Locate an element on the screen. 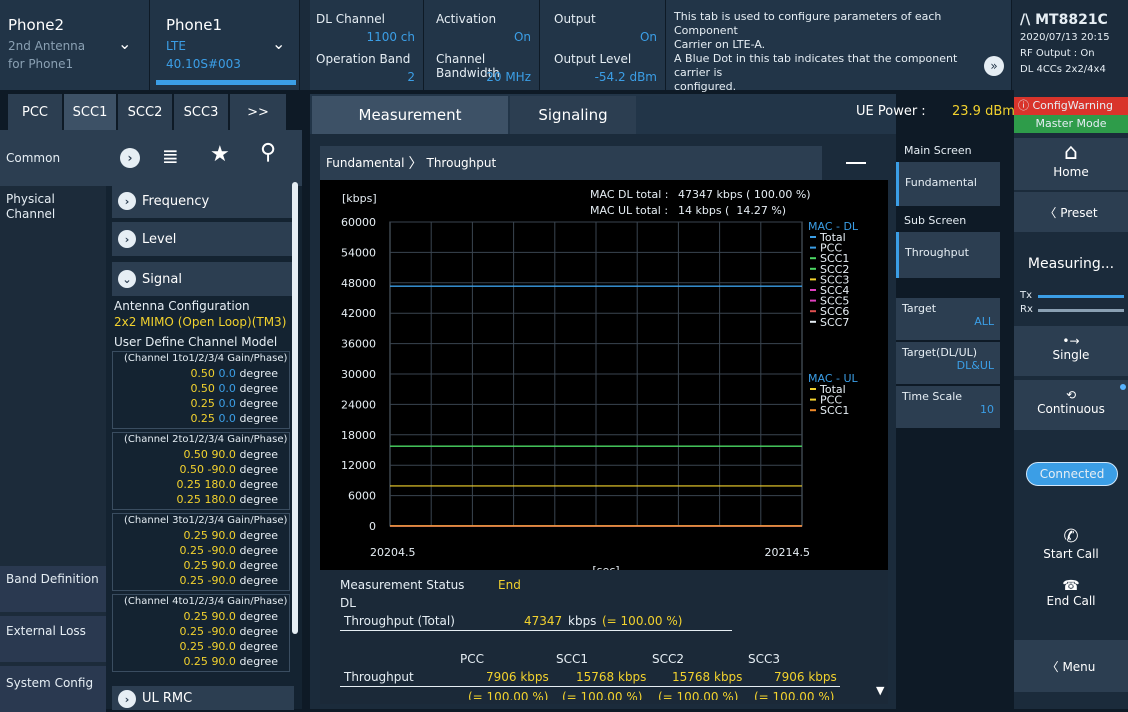 This screenshot has width=1128, height=712. tp-value-scc1: 15768 kbps is located at coordinates (611, 677).